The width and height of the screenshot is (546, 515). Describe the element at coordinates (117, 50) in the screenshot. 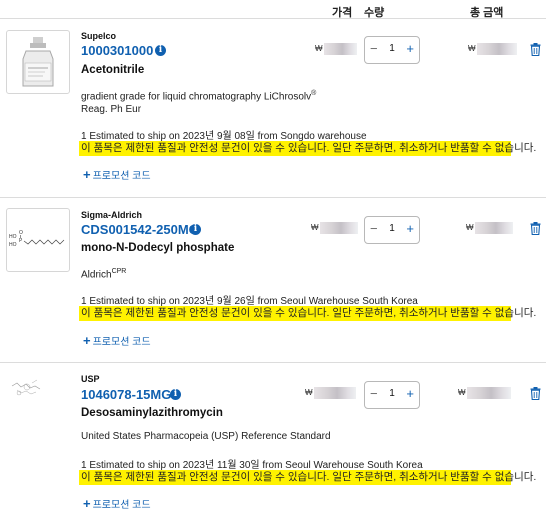

I see `product-number-link: 1000301000` at that location.